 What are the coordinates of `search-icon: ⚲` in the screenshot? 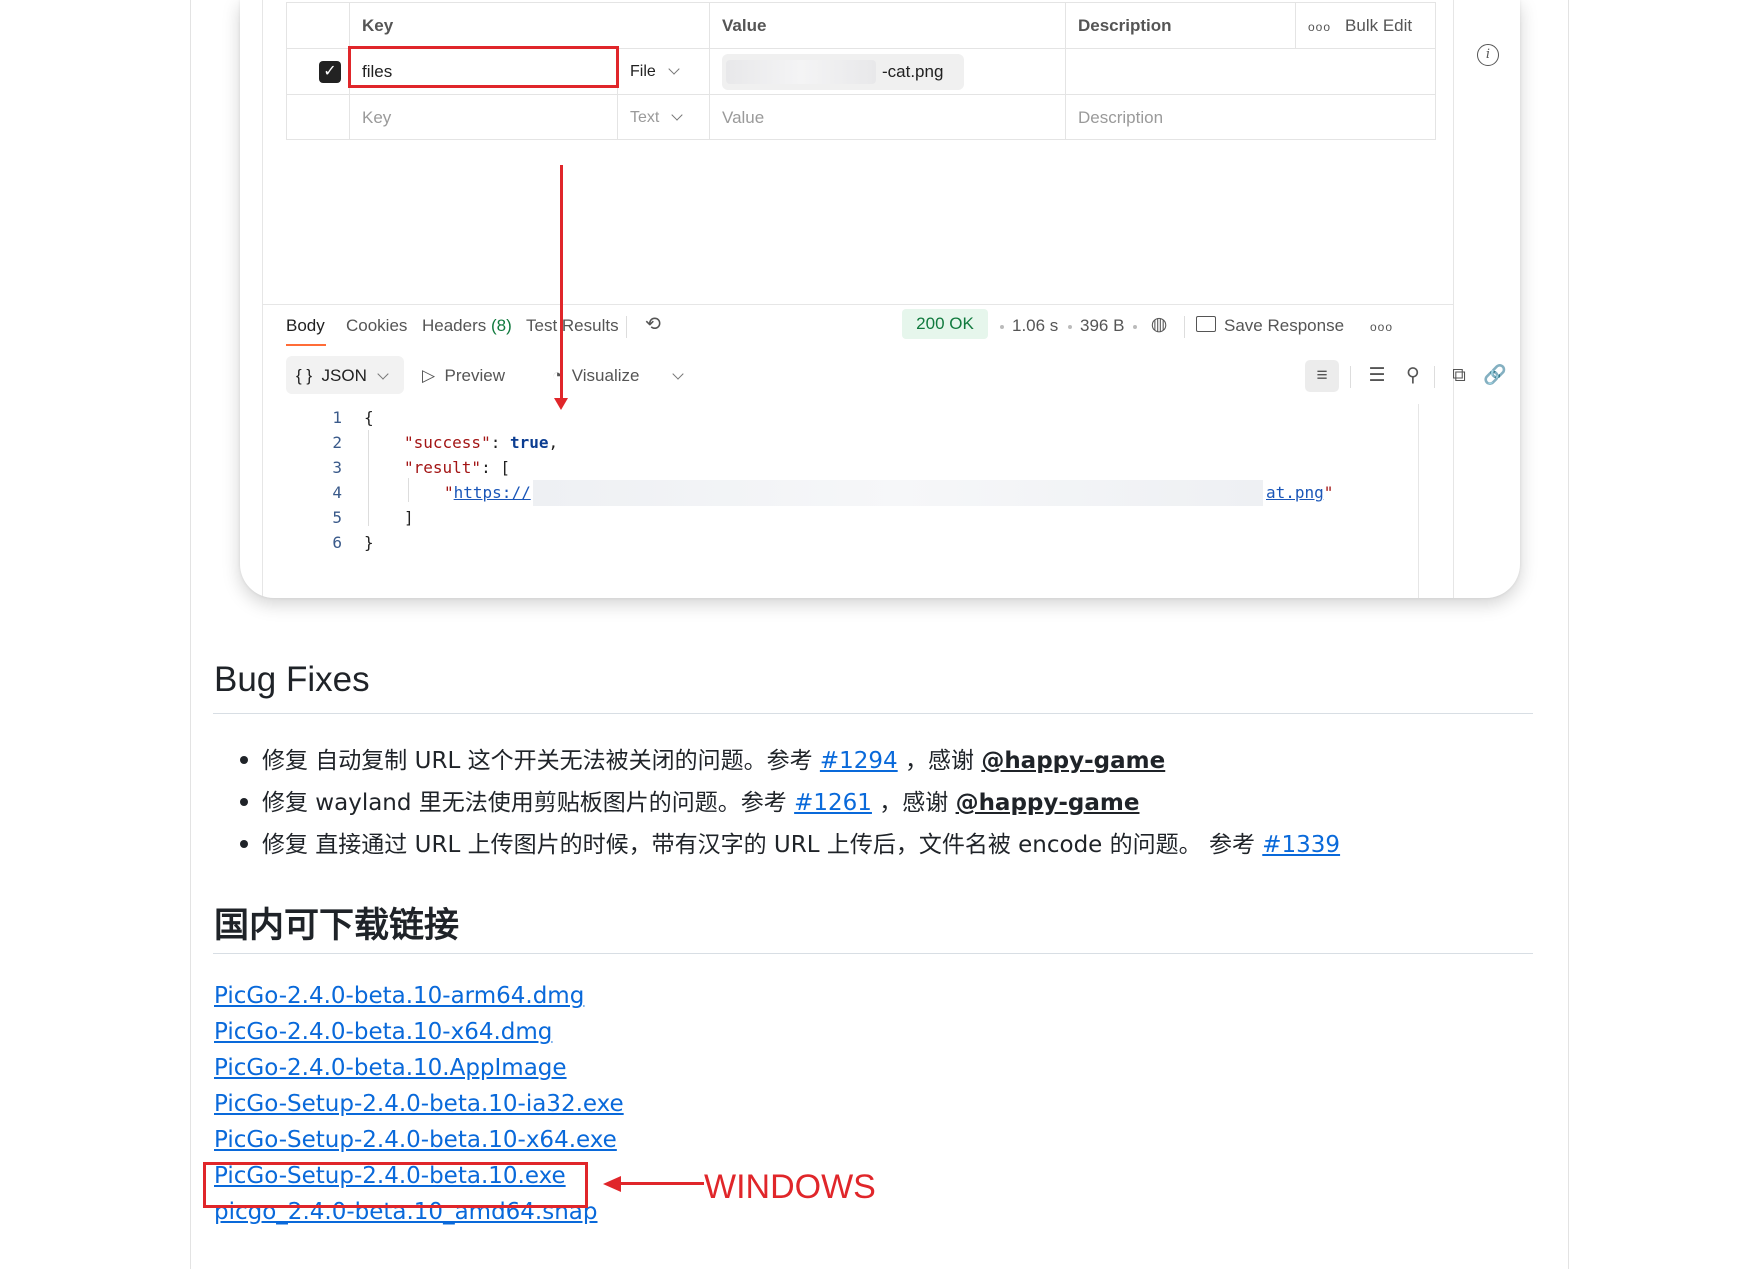 It's located at (1413, 376).